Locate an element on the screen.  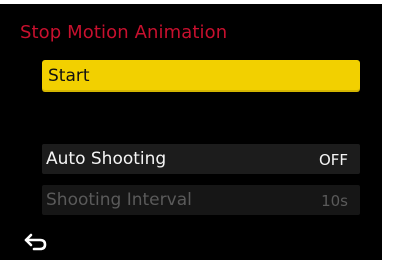
menu-item-shooting-interval: Shooting Interval 10s is located at coordinates (201, 200).